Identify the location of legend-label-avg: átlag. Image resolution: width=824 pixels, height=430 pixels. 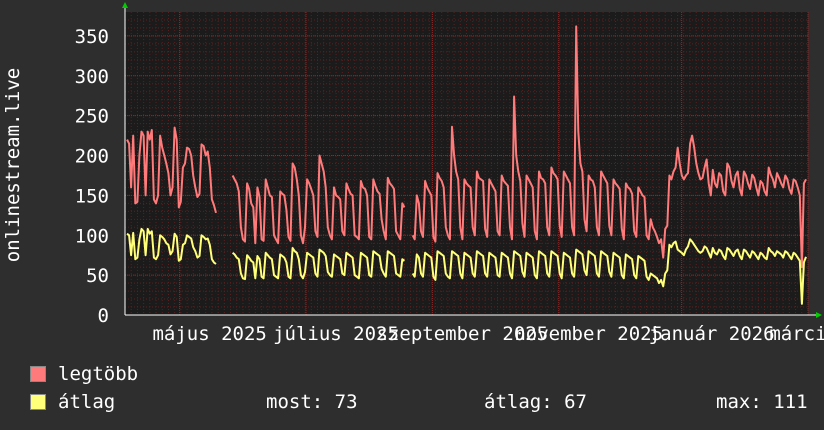
(87, 402).